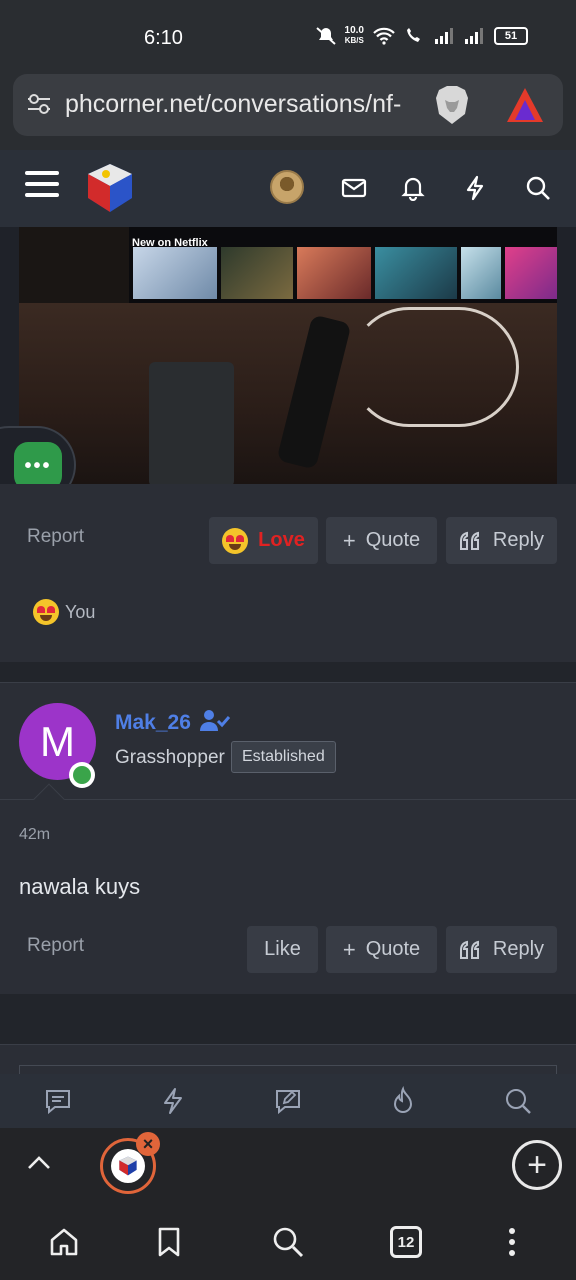 The image size is (576, 1280). What do you see at coordinates (170, 243) in the screenshot?
I see `tv-caption: New on Netflix` at bounding box center [170, 243].